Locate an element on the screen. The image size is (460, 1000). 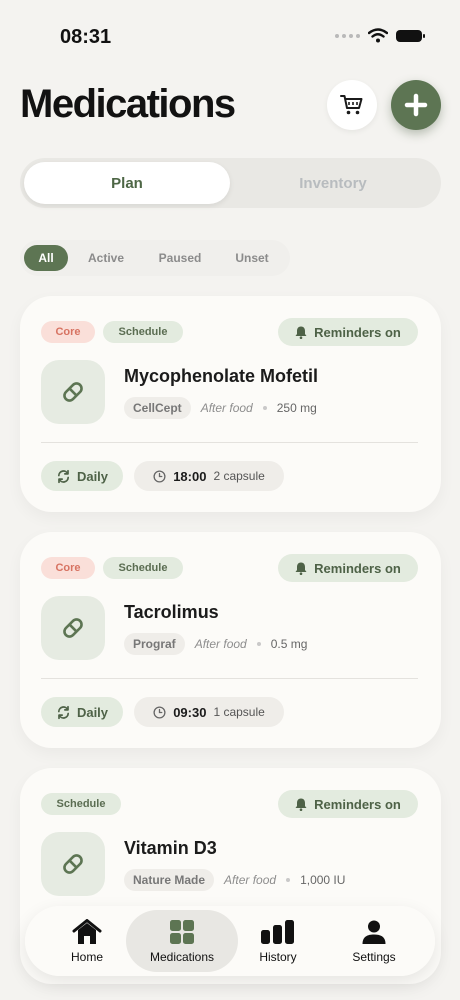
cart-icon is located at coordinates (351, 105).